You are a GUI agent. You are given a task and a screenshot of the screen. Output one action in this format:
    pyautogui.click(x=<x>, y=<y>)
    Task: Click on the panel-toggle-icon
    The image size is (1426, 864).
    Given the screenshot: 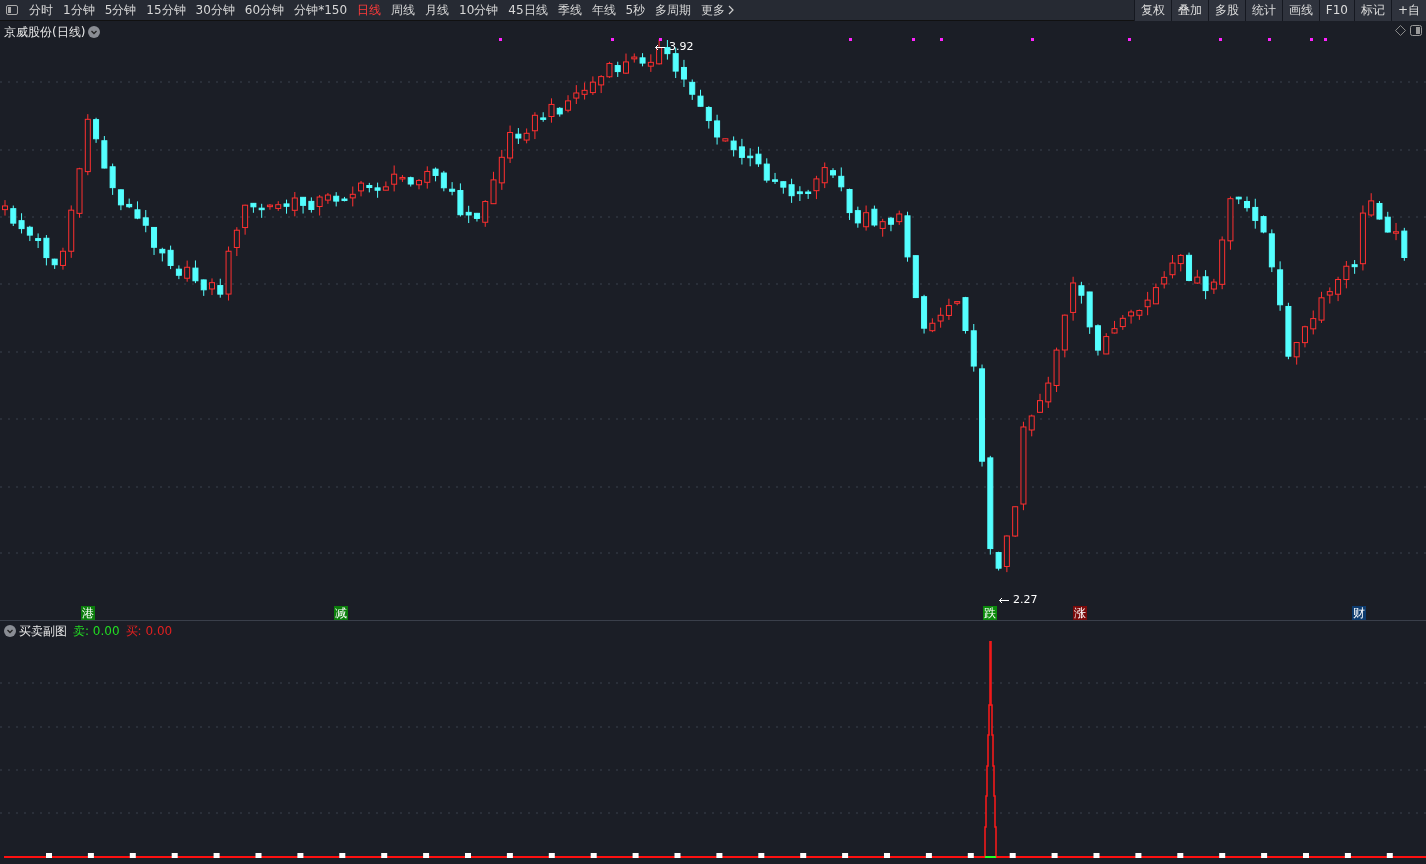 What is the action you would take?
    pyautogui.click(x=1416, y=30)
    